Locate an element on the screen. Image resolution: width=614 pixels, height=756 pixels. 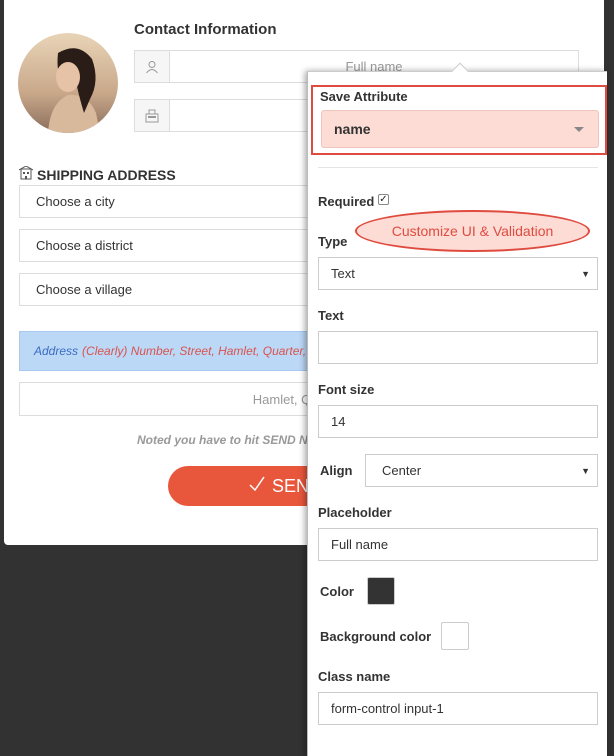
background-color-swatch is located at coordinates (455, 636).